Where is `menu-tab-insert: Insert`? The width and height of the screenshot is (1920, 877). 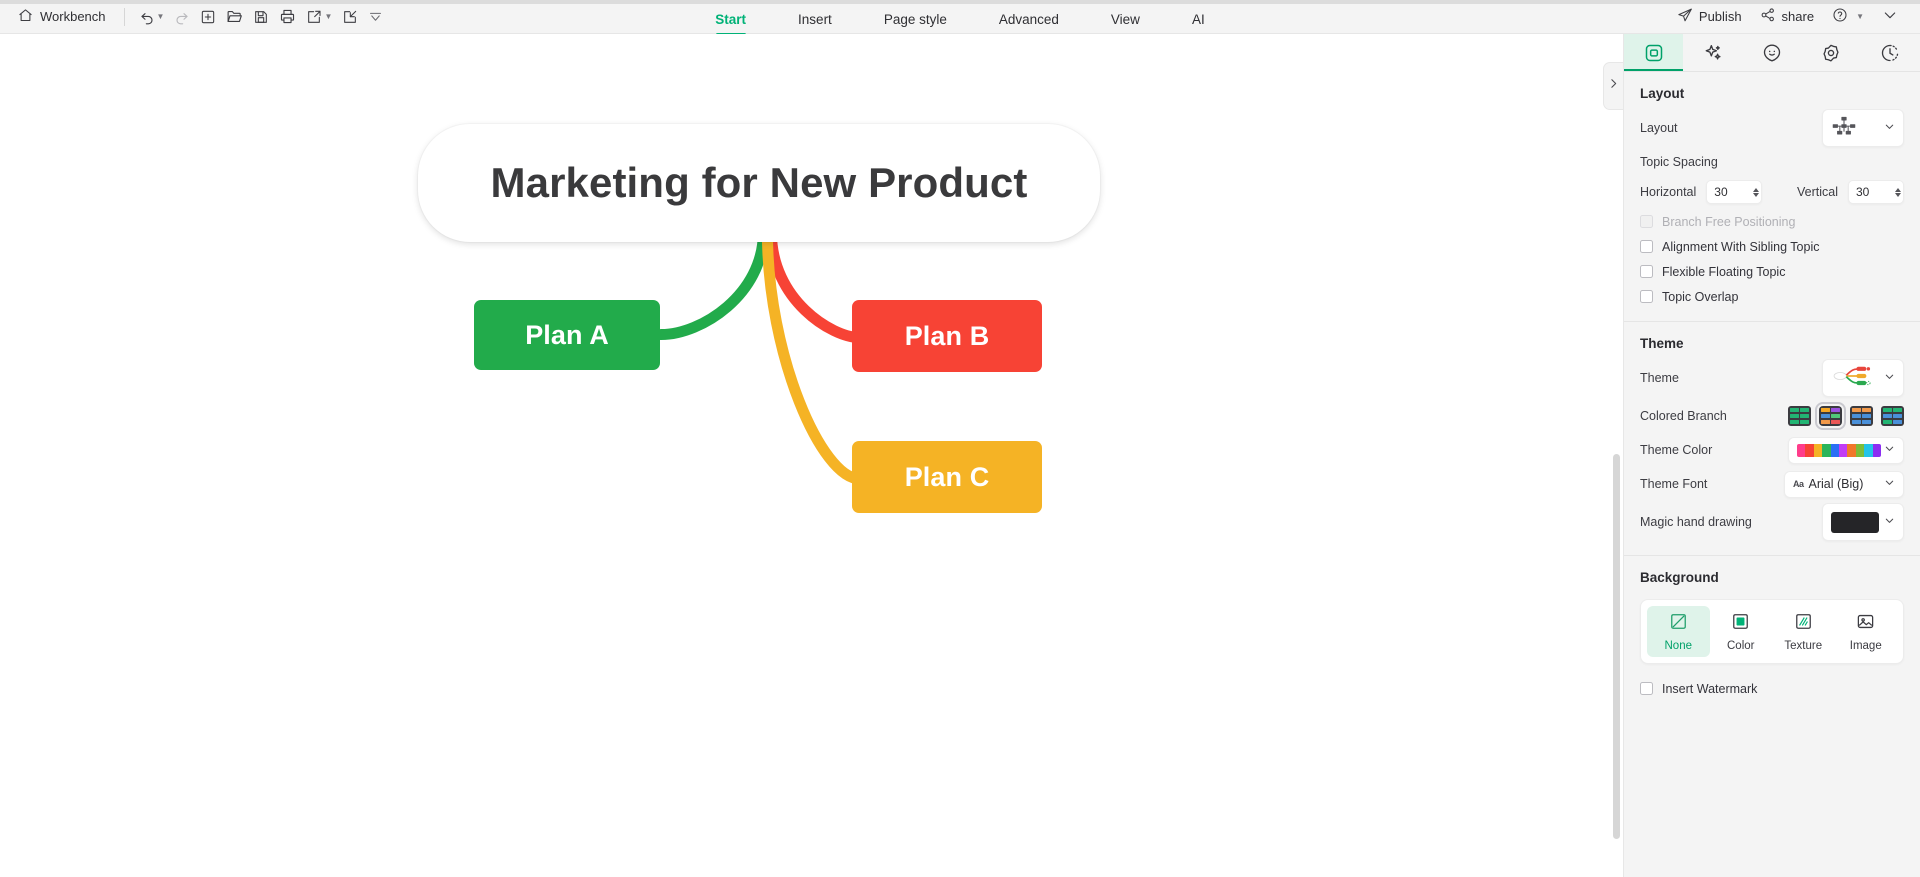 menu-tab-insert: Insert is located at coordinates (815, 19).